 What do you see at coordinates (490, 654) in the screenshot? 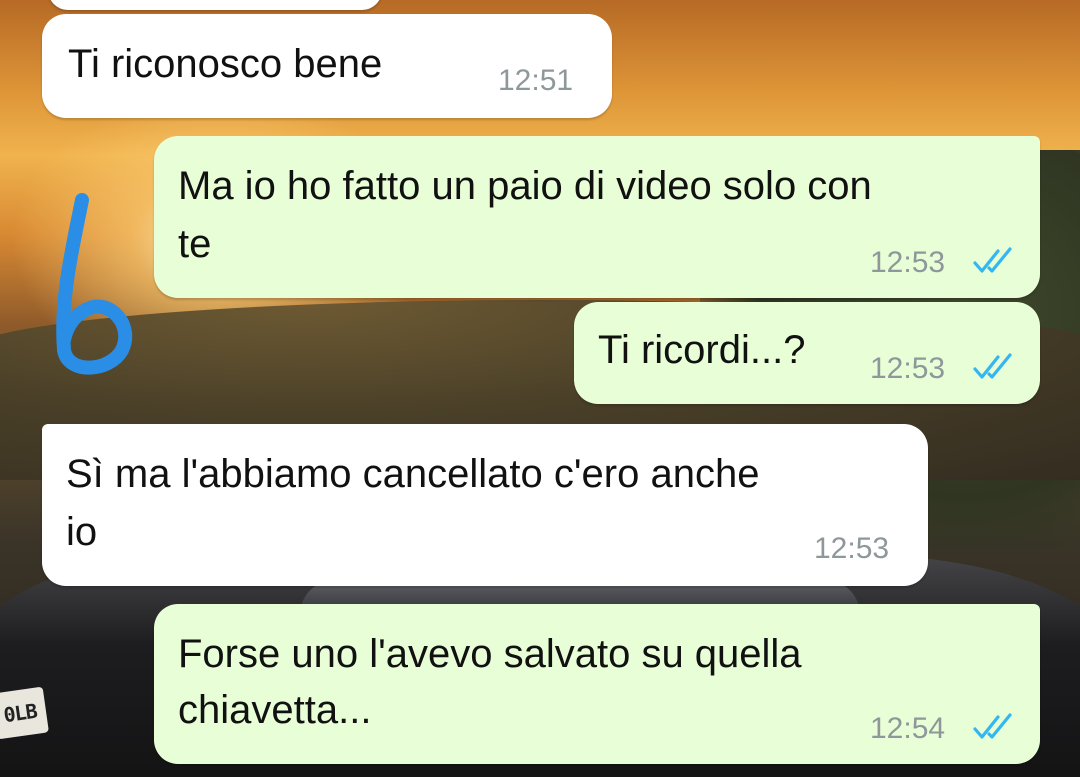
I see `message-text-line: Forse uno l'avevo salvato su quella` at bounding box center [490, 654].